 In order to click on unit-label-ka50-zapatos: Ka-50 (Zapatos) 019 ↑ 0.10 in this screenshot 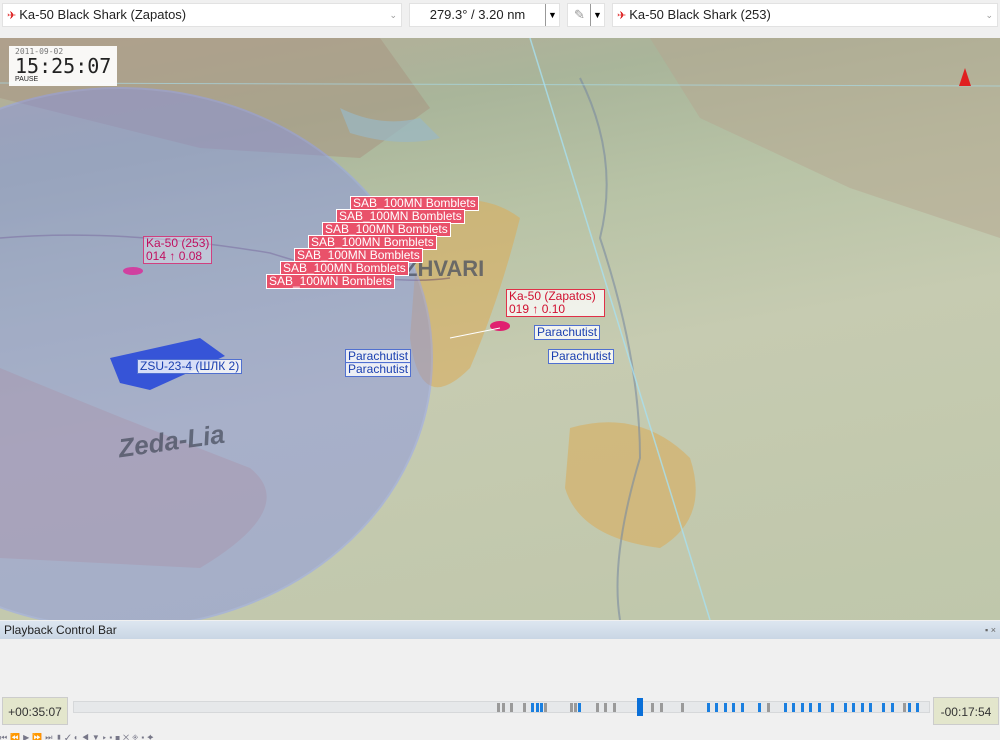, I will do `click(555, 303)`.